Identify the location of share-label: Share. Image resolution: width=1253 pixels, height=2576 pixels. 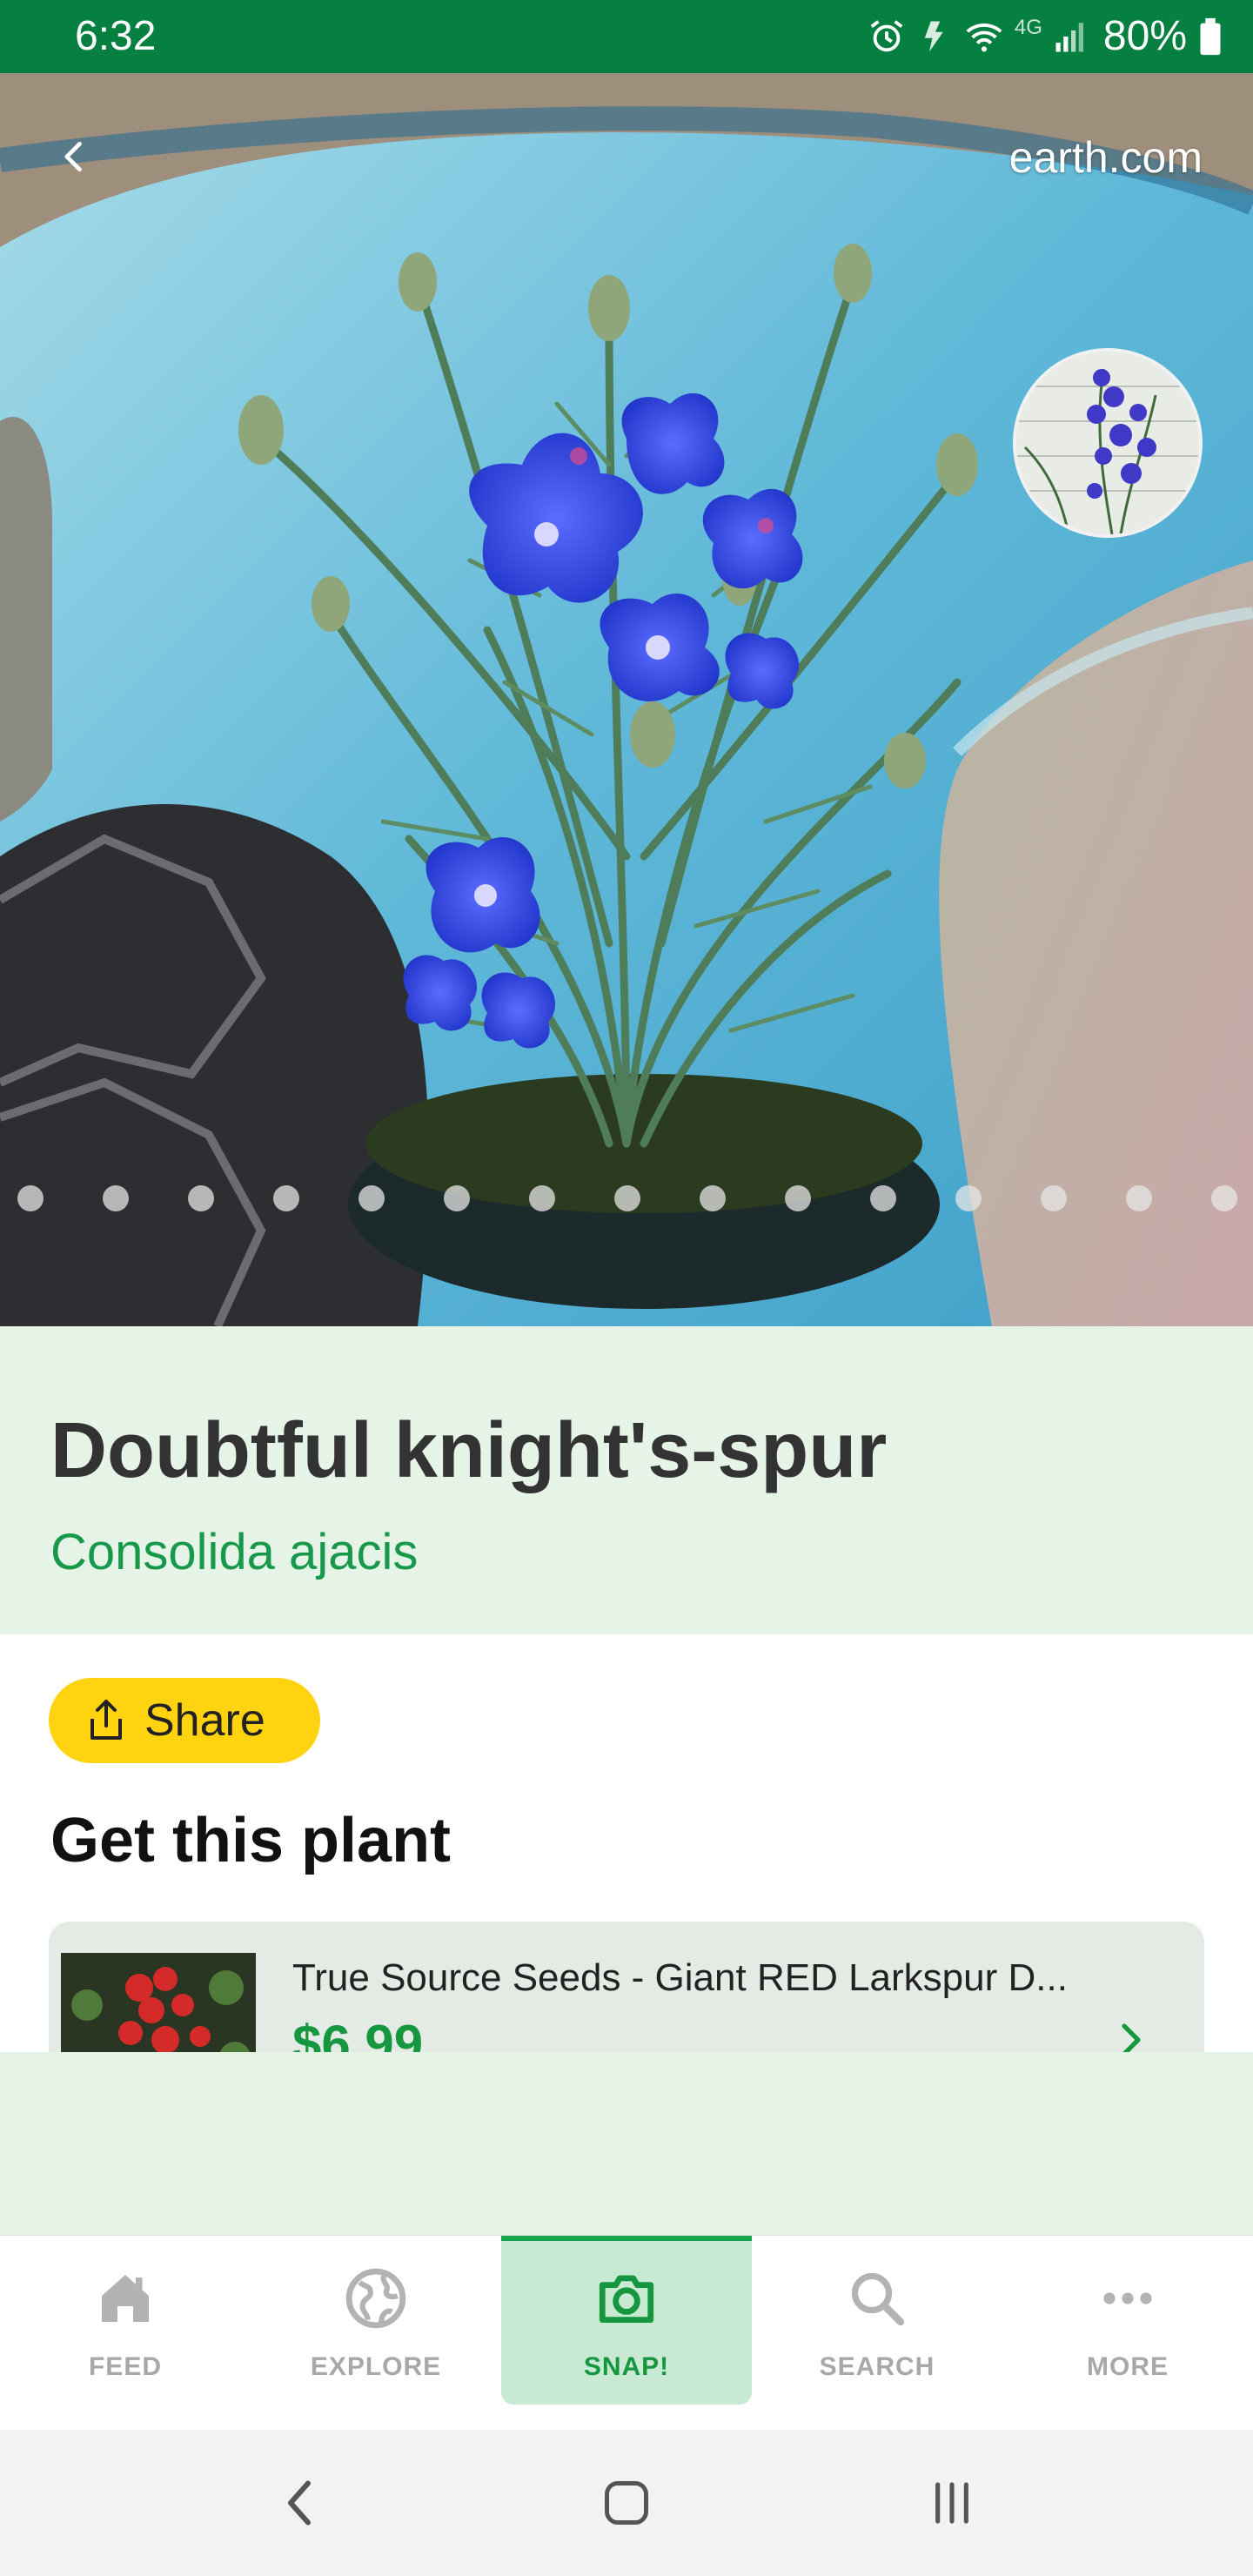
(205, 1720).